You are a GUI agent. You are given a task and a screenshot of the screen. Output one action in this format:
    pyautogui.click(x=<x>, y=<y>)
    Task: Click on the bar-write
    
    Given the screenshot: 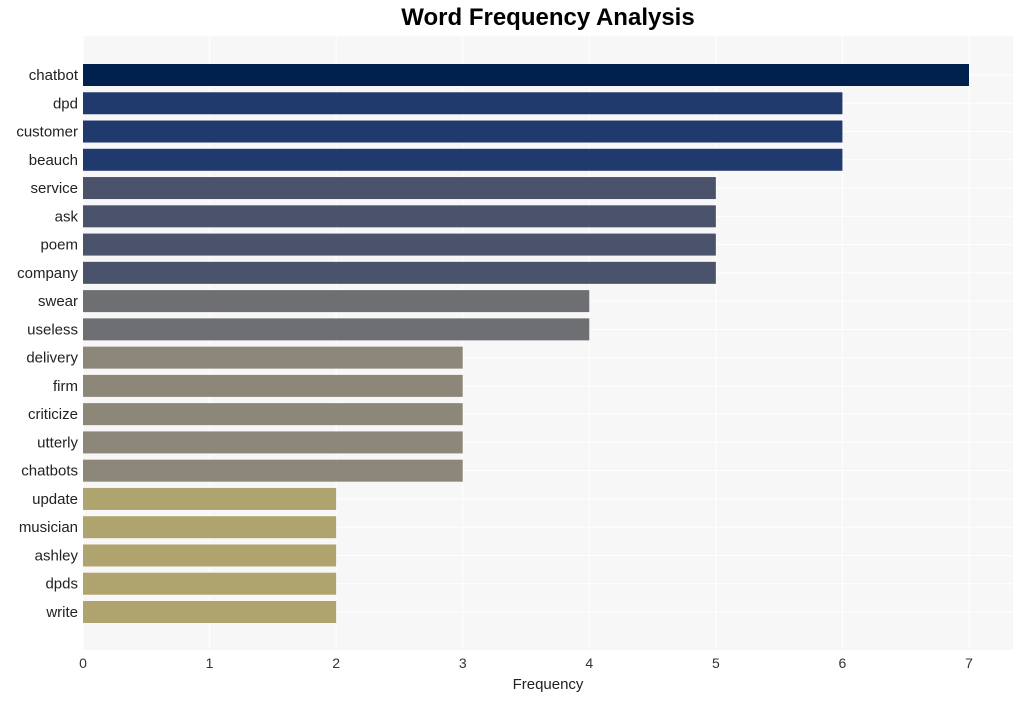 What is the action you would take?
    pyautogui.click(x=210, y=612)
    